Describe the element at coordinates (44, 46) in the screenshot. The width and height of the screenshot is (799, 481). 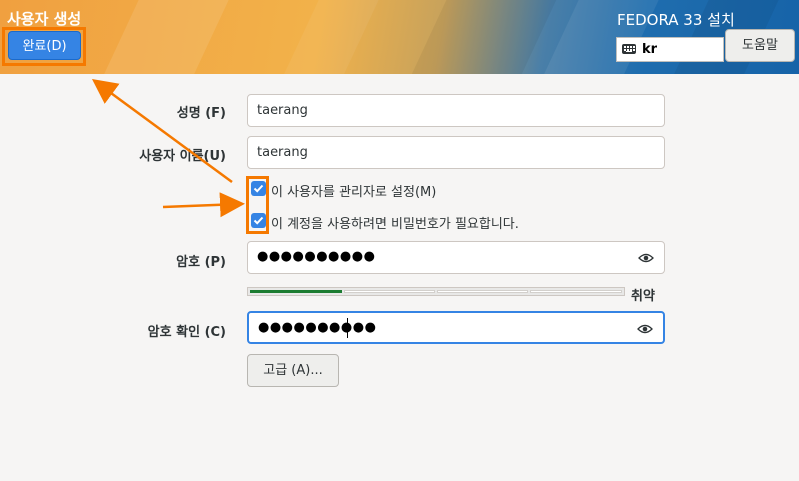
I see `done-highlight-box` at that location.